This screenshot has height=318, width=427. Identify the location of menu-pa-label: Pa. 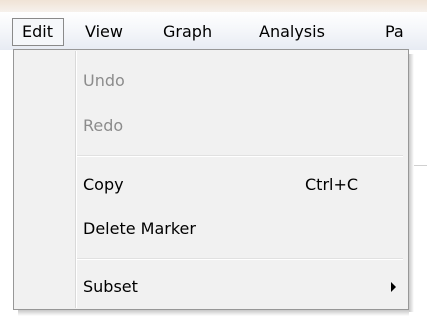
(394, 31).